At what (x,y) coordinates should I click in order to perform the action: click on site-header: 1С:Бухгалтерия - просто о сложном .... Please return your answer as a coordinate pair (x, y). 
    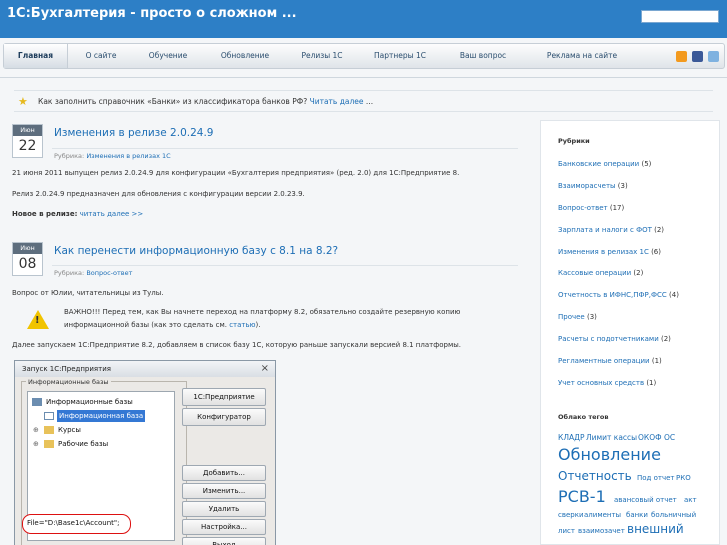
    Looking at the image, I should click on (363, 19).